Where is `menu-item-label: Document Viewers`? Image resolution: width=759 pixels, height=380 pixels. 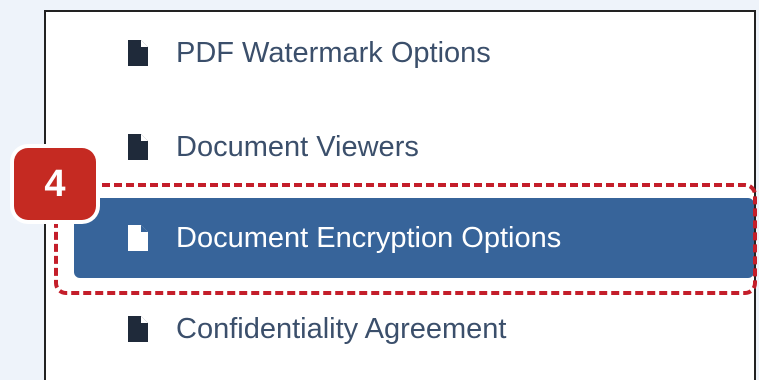 menu-item-label: Document Viewers is located at coordinates (297, 146).